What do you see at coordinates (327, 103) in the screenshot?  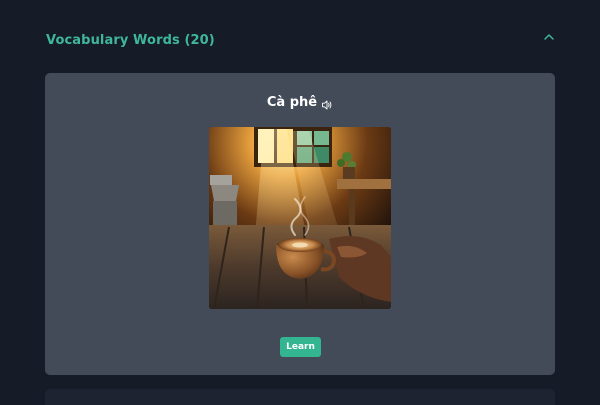 I see `speaker-icon` at bounding box center [327, 103].